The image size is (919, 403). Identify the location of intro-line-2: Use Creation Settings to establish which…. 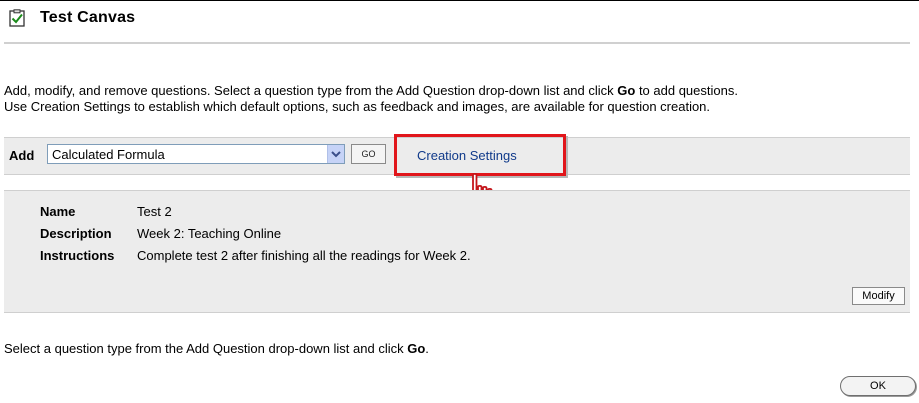
(357, 106).